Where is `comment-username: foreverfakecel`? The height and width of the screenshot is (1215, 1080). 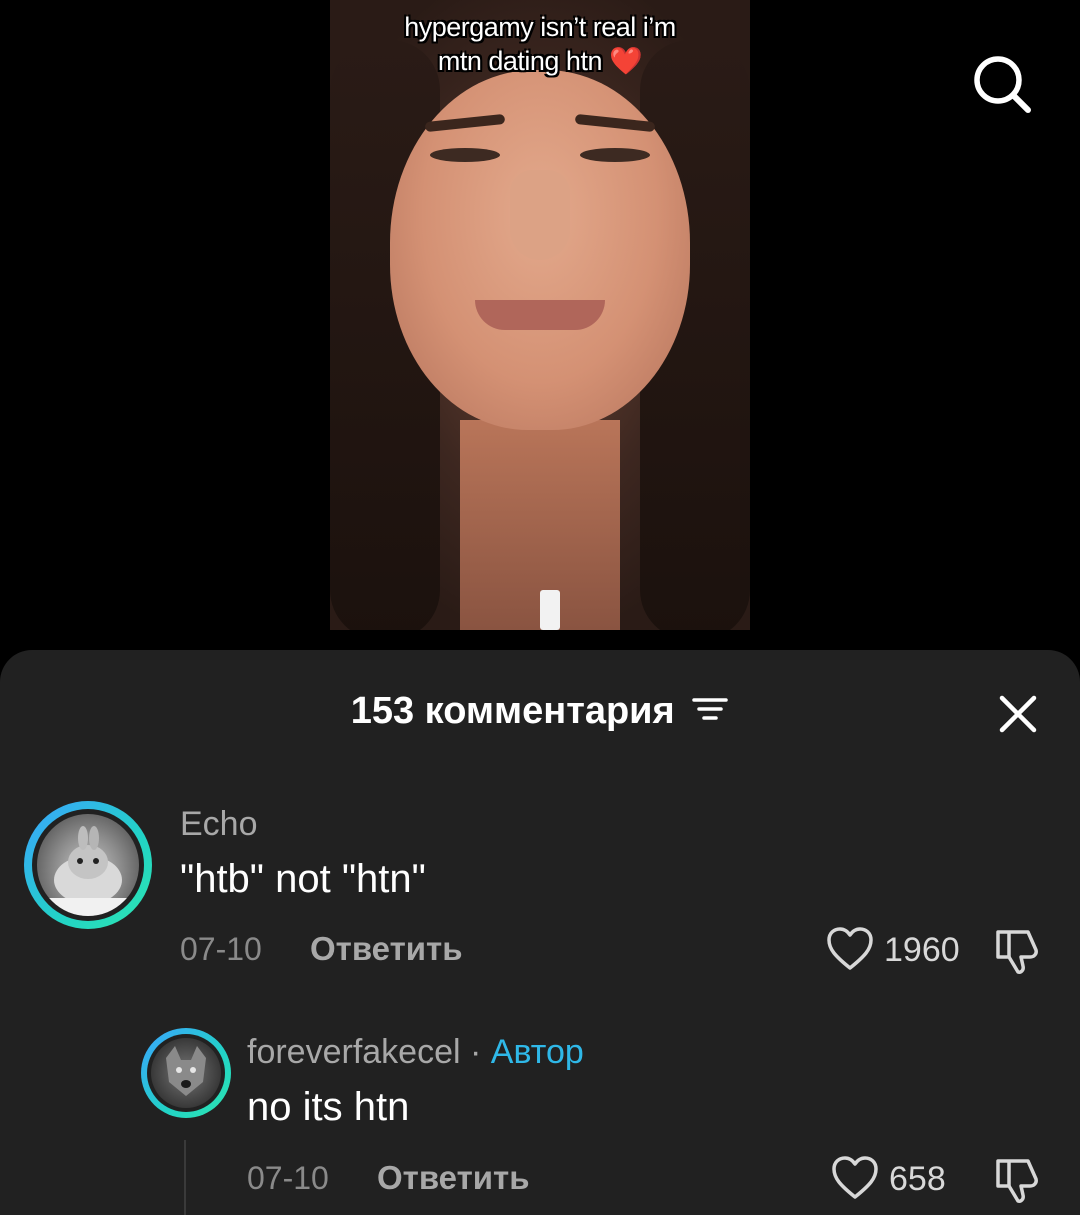
comment-username: foreverfakecel is located at coordinates (354, 1052).